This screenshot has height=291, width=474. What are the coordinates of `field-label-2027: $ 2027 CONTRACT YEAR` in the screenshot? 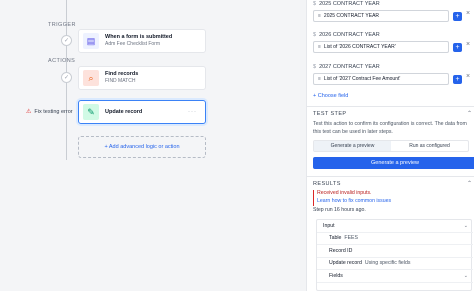 It's located at (346, 67).